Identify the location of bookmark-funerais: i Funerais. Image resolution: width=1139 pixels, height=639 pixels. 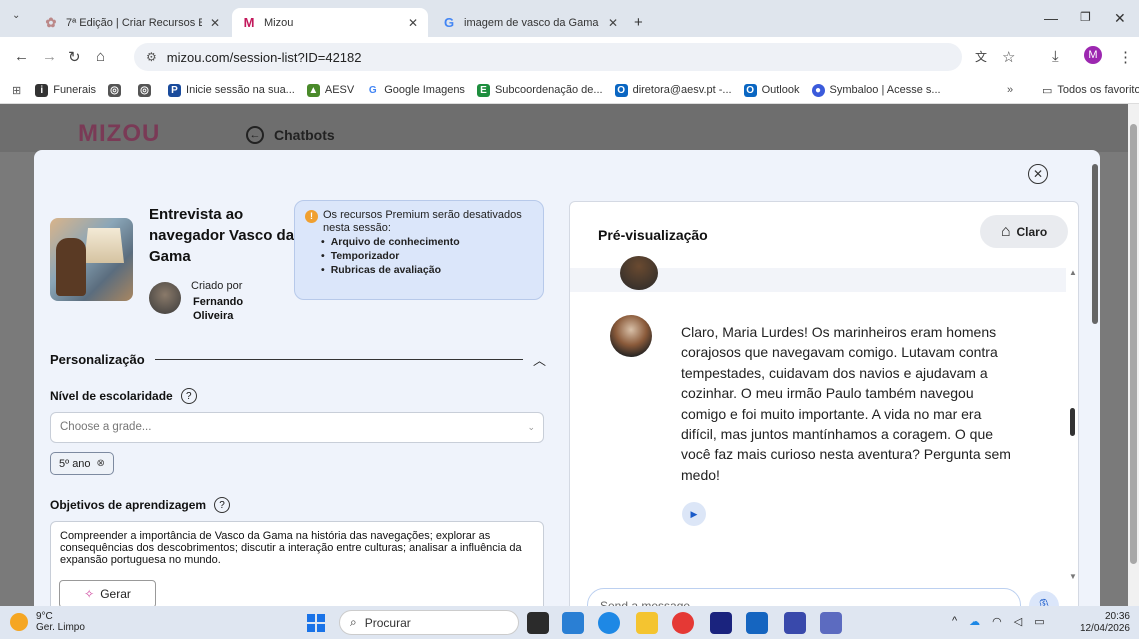
(65, 90).